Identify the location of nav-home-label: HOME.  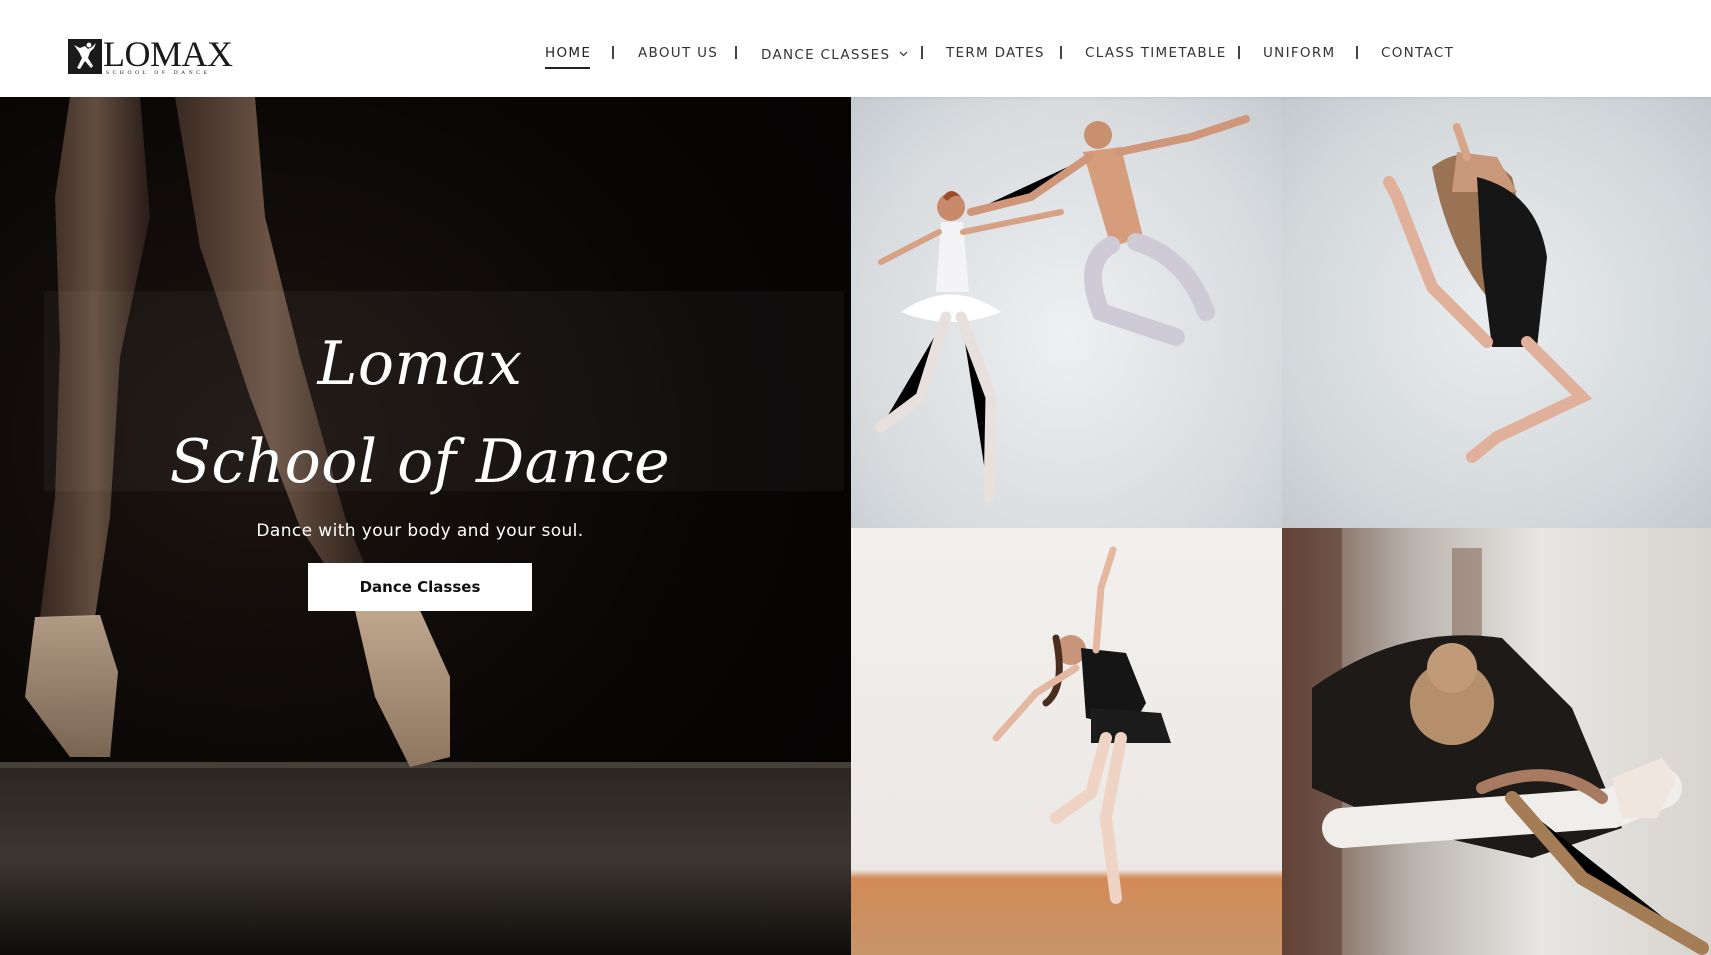
(568, 53).